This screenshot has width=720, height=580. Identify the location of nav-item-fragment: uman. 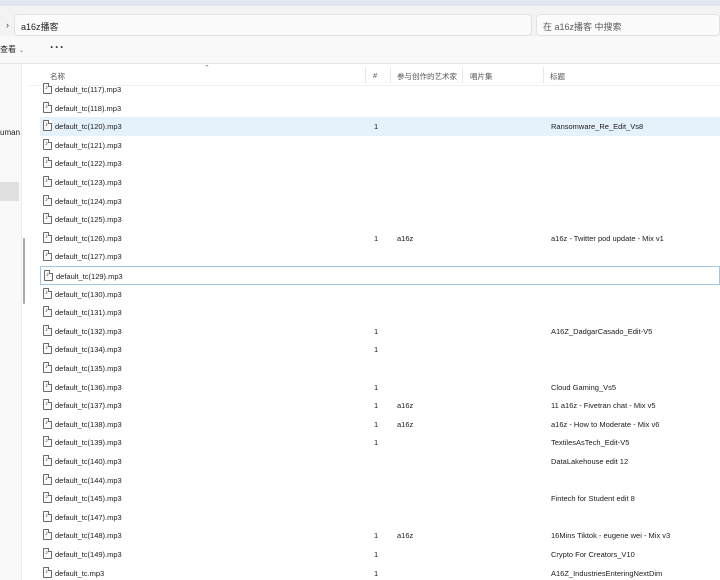
(10, 132).